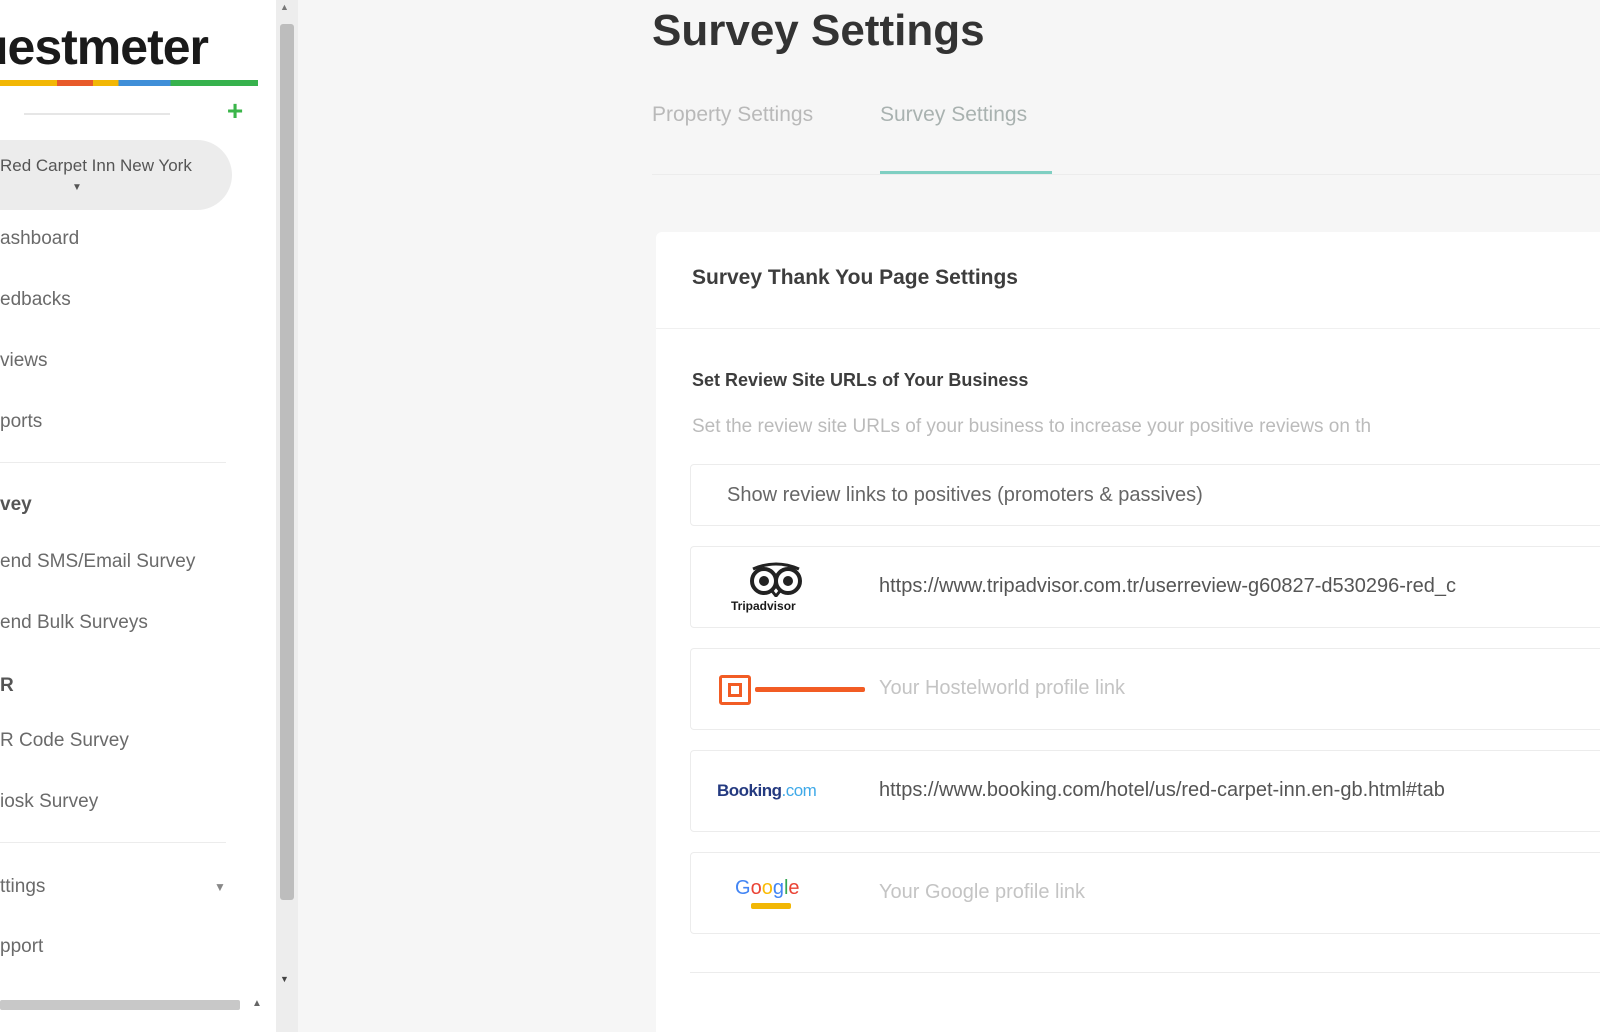 This screenshot has width=1600, height=1032. What do you see at coordinates (21, 422) in the screenshot?
I see `sidebar-item-reports: ports` at bounding box center [21, 422].